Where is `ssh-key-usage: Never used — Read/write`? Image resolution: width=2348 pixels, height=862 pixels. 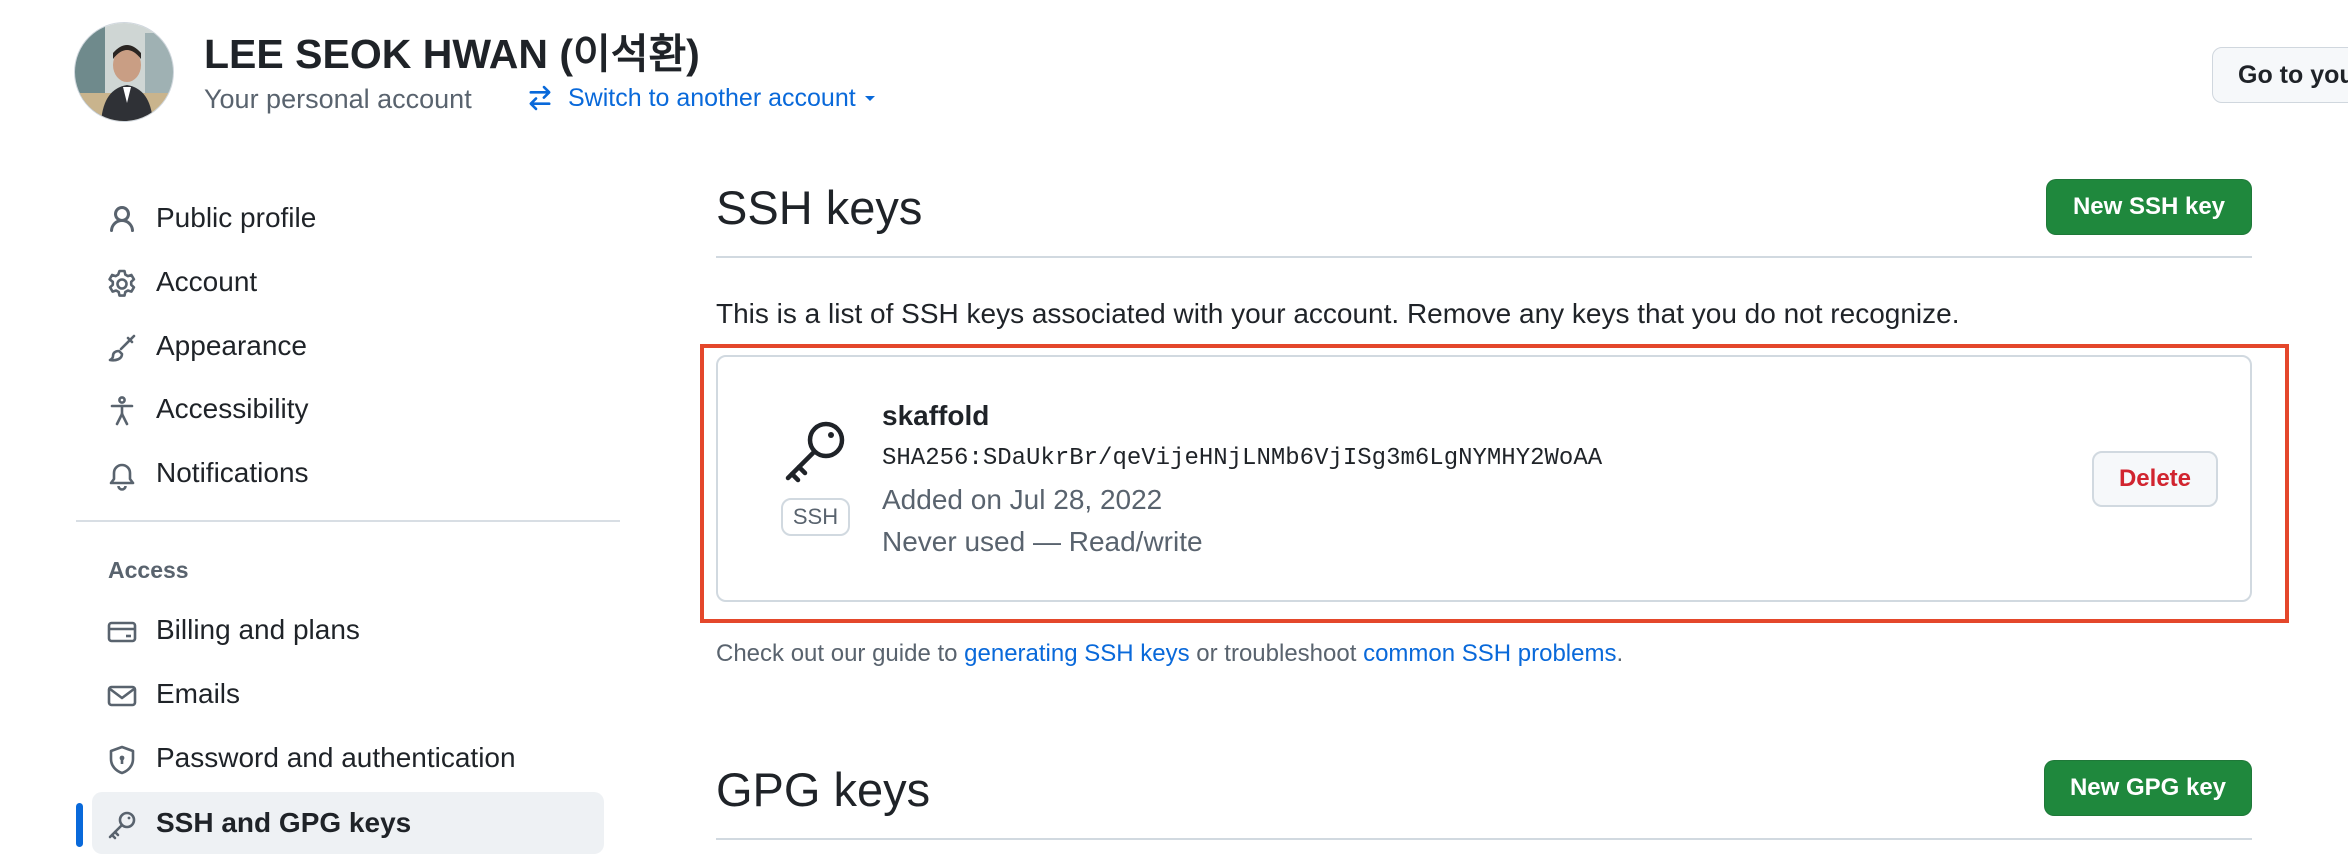 ssh-key-usage: Never used — Read/write is located at coordinates (1042, 541).